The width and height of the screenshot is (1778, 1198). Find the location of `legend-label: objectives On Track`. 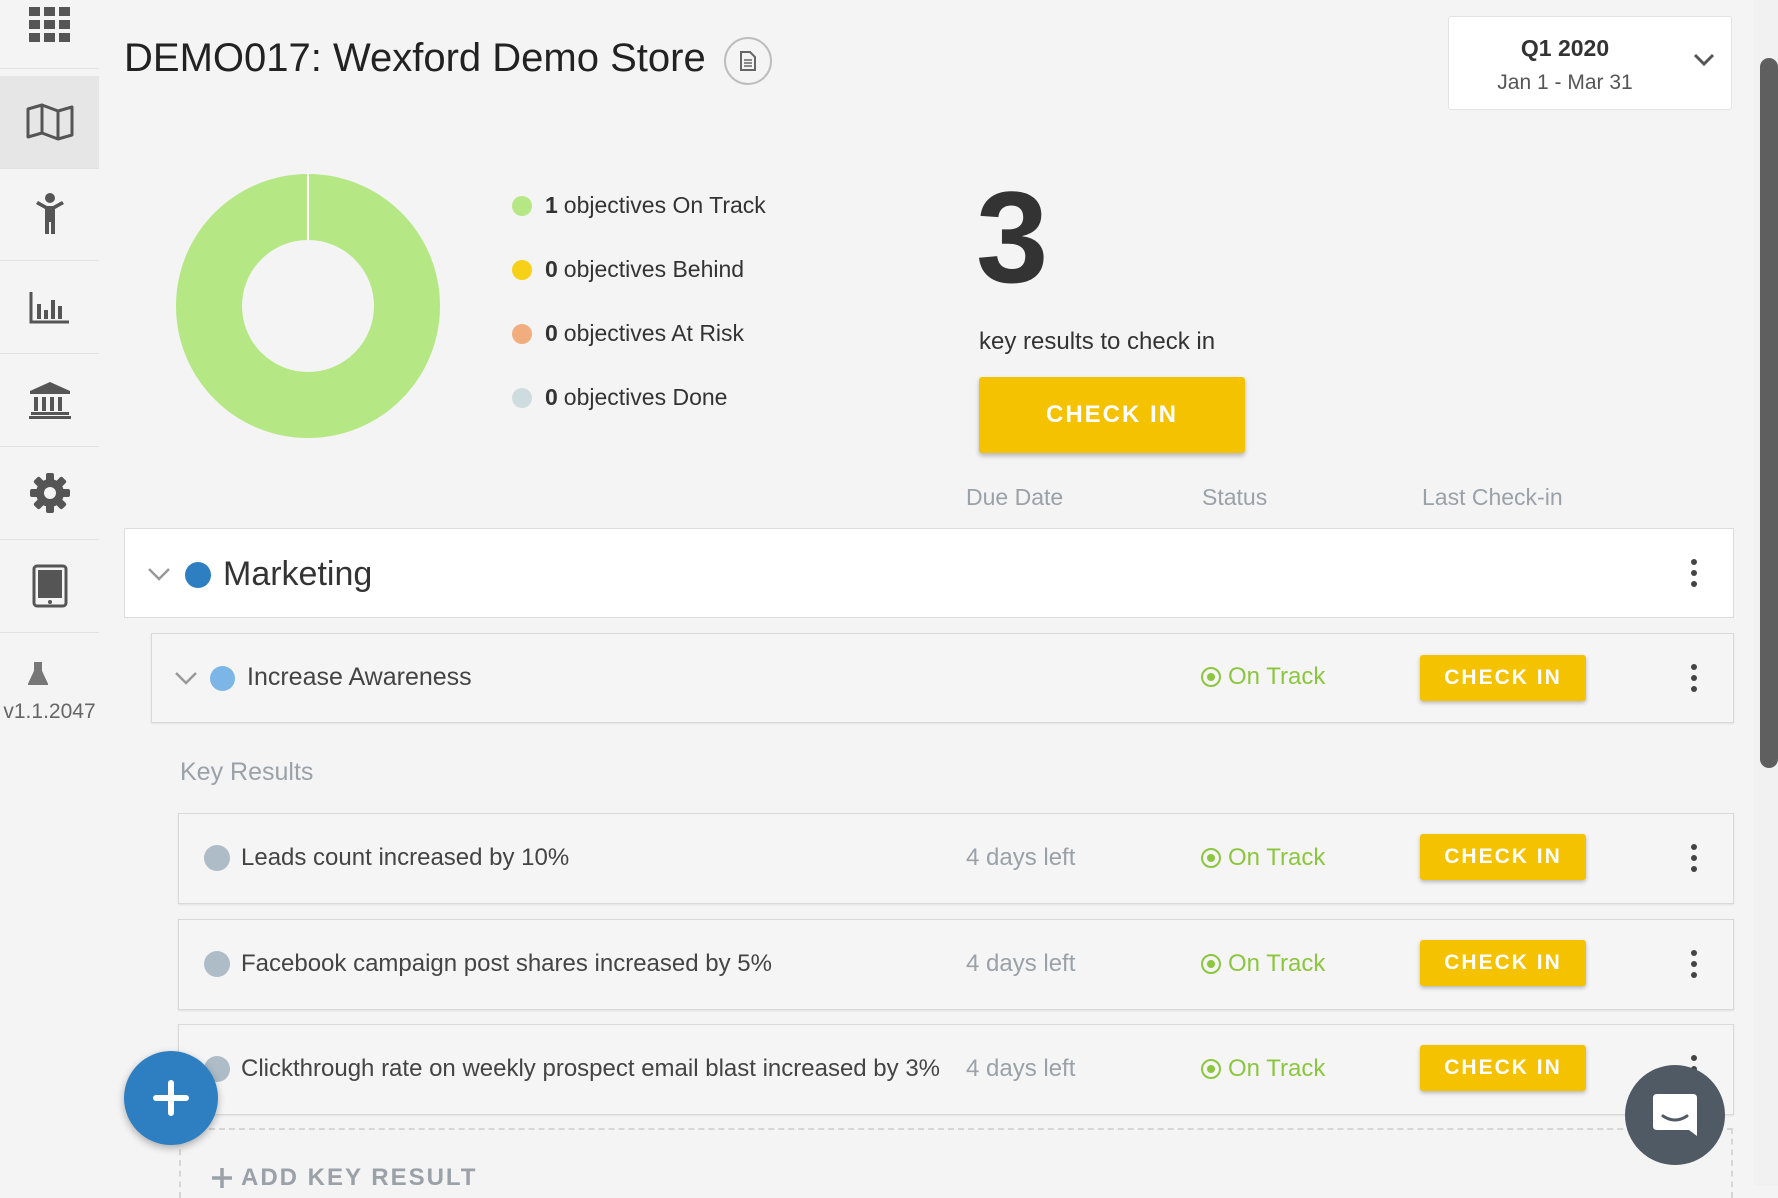

legend-label: objectives On Track is located at coordinates (664, 205).